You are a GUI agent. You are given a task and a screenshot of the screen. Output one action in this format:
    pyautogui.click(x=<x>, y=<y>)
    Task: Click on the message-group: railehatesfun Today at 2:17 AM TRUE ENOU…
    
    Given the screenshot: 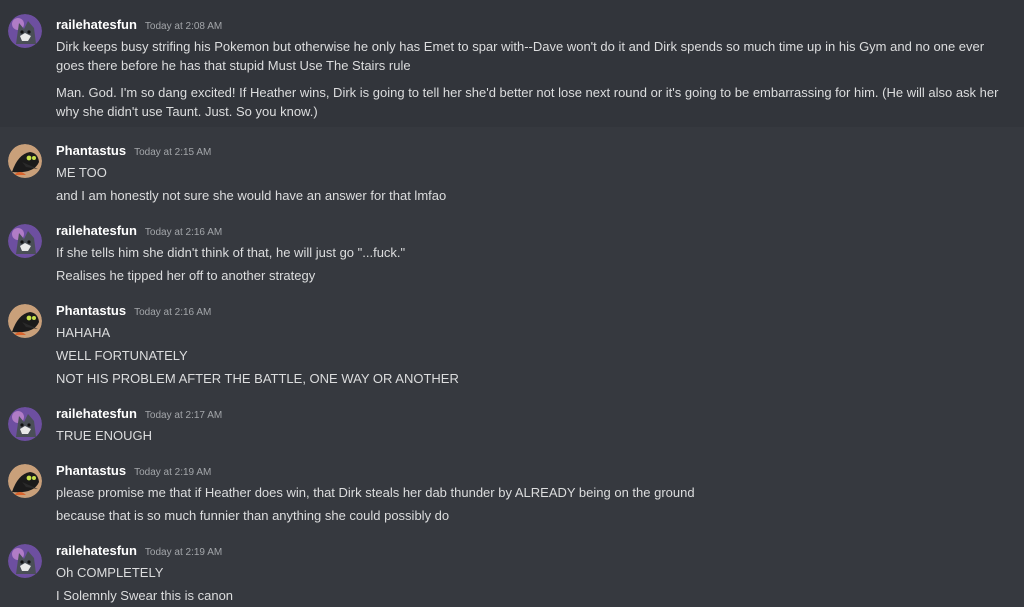 What is the action you would take?
    pyautogui.click(x=512, y=425)
    